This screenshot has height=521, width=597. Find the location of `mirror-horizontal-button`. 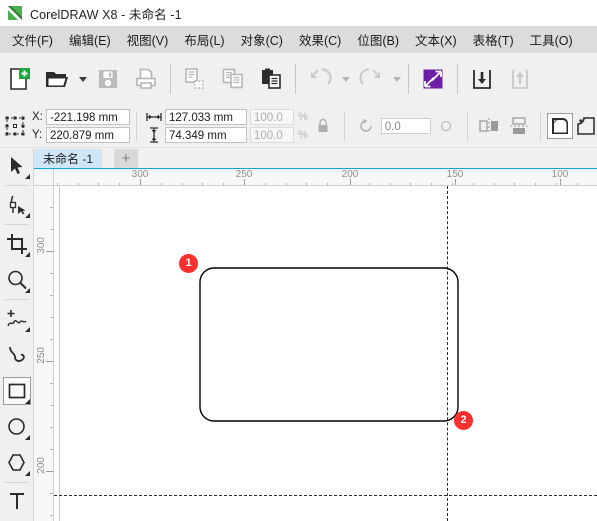

mirror-horizontal-button is located at coordinates (489, 126).